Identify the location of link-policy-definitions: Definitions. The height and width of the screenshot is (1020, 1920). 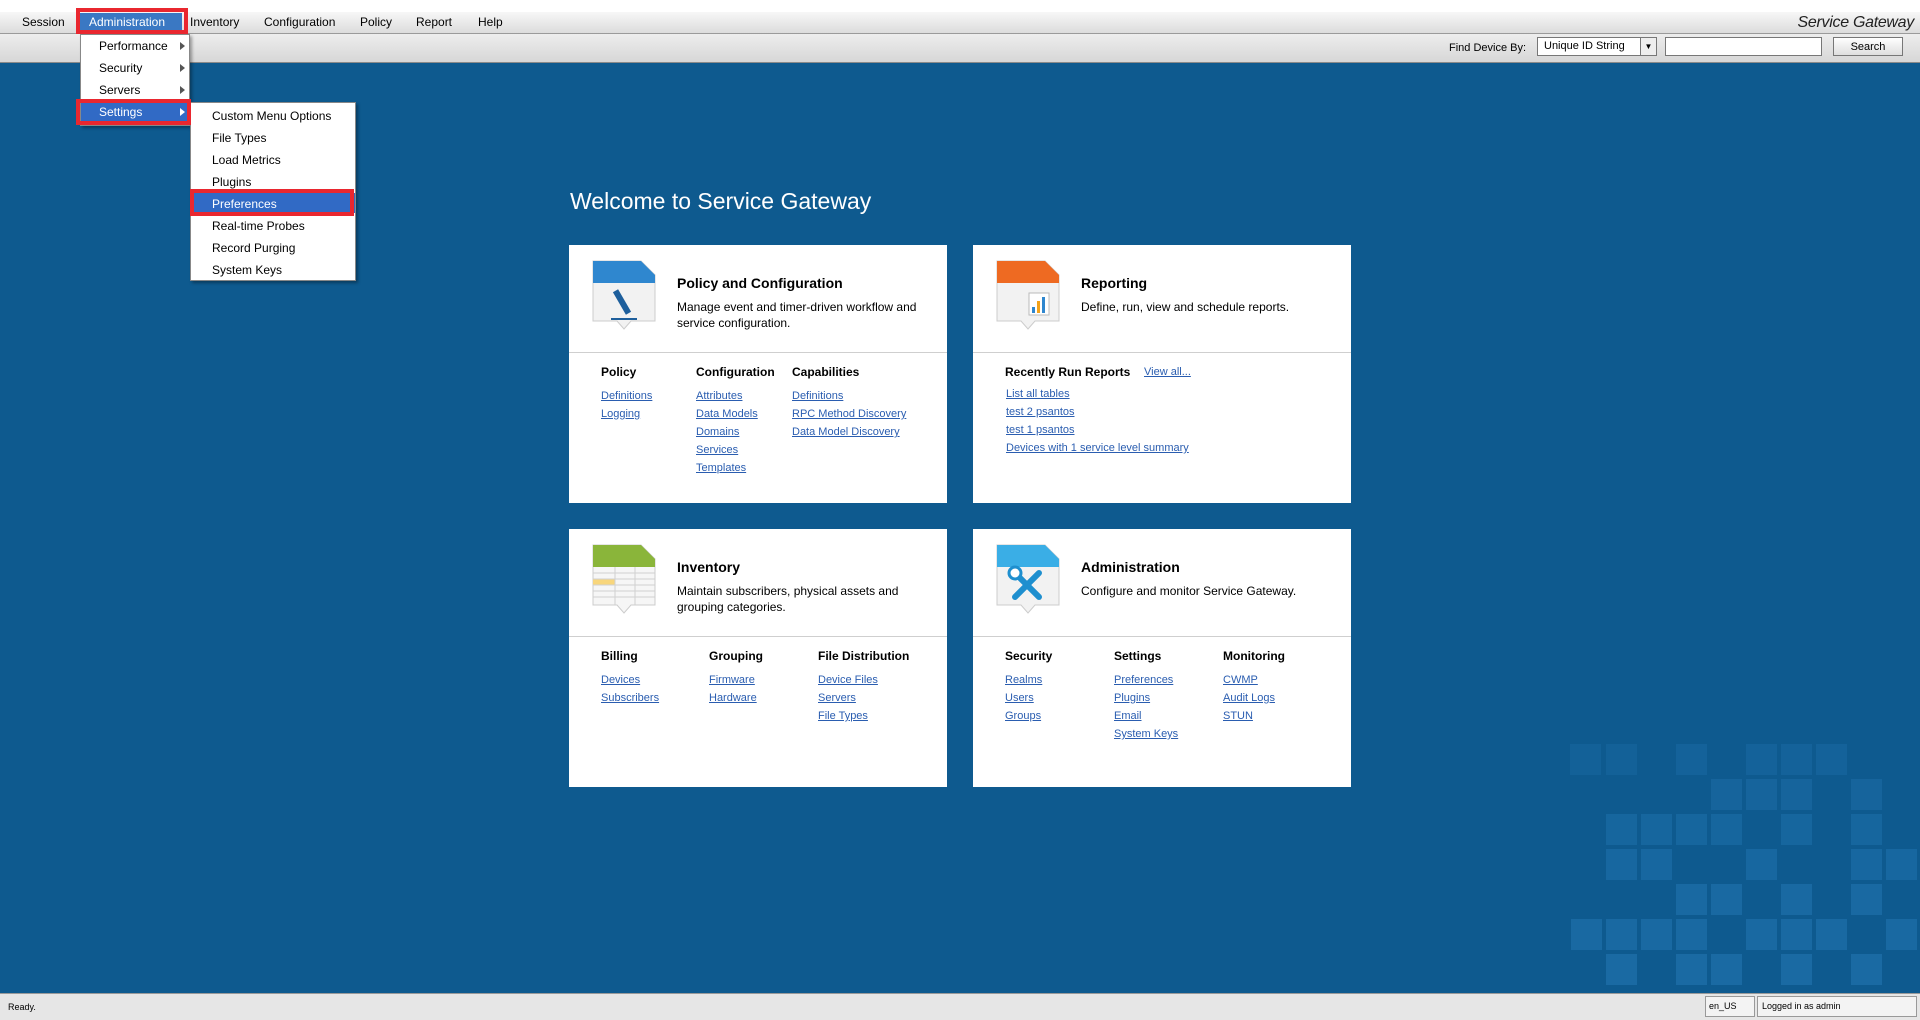
(626, 396).